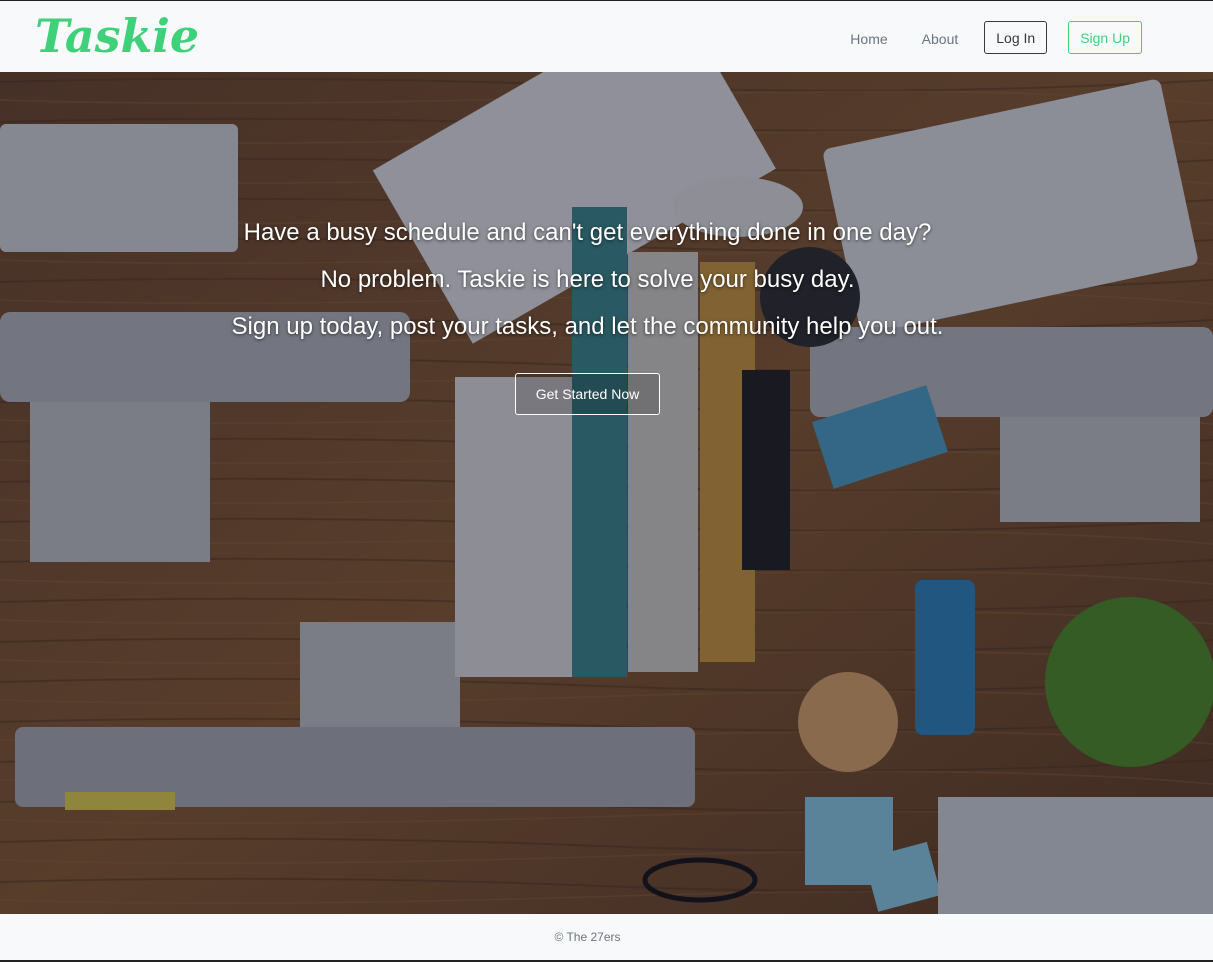 Image resolution: width=1213 pixels, height=962 pixels. I want to click on nav-link-about: About, so click(940, 38).